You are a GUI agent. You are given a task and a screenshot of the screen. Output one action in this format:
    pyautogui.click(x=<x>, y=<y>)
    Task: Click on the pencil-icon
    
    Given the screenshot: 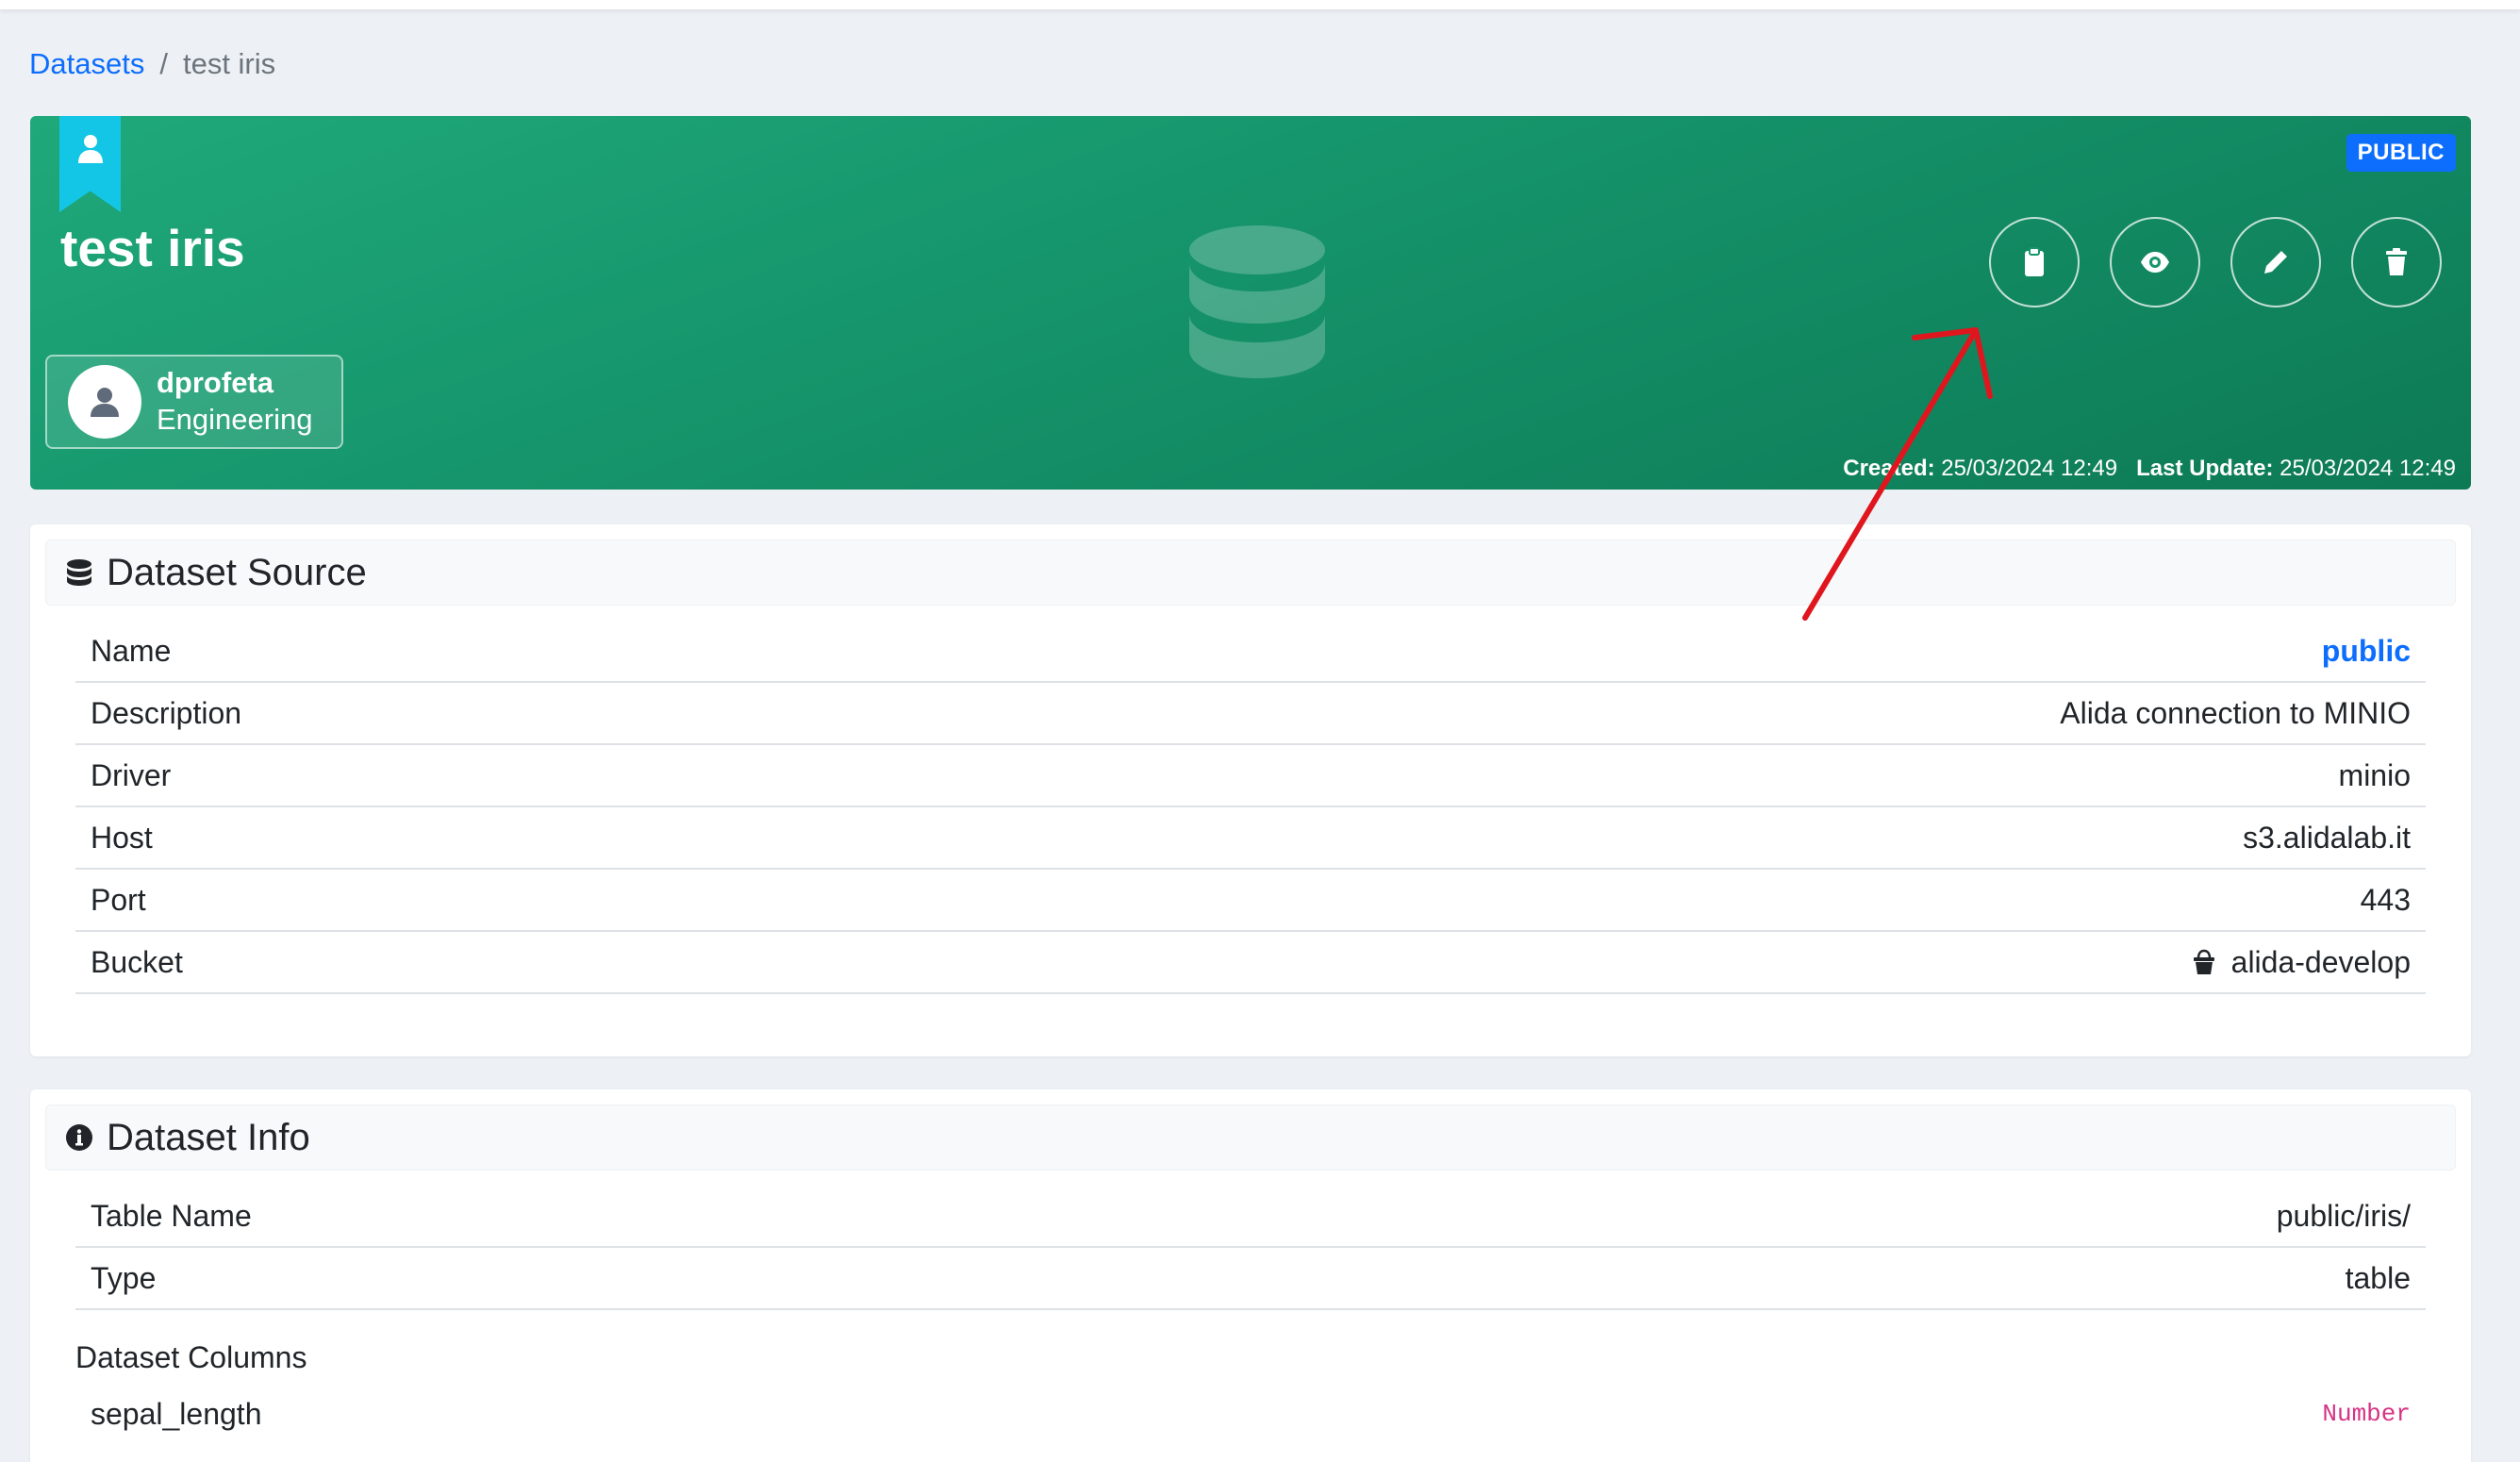 What is the action you would take?
    pyautogui.click(x=2275, y=262)
    